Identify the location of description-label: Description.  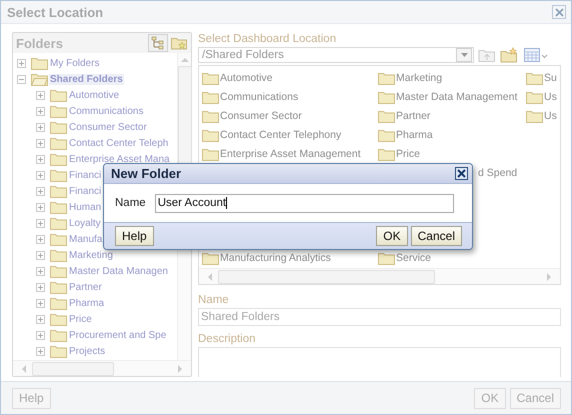
(227, 339).